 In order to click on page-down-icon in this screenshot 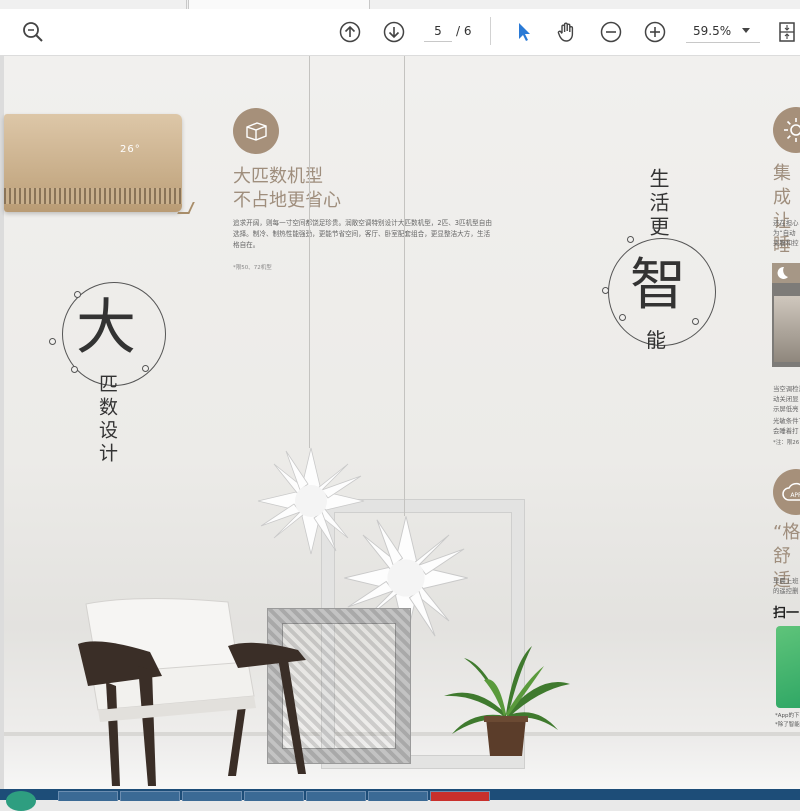, I will do `click(394, 32)`.